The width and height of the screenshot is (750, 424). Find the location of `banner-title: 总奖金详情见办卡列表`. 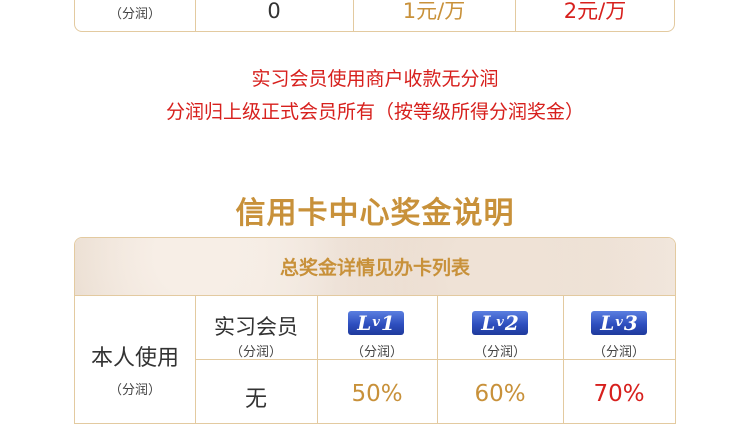

banner-title: 总奖金详情见办卡列表 is located at coordinates (374, 268).